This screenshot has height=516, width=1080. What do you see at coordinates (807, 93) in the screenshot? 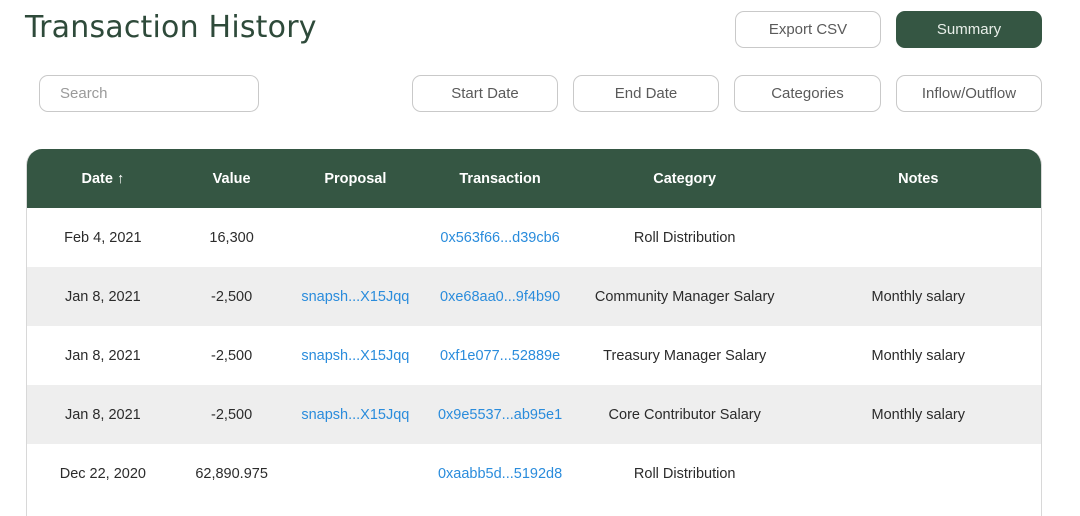
I see `categories-button: Categories` at bounding box center [807, 93].